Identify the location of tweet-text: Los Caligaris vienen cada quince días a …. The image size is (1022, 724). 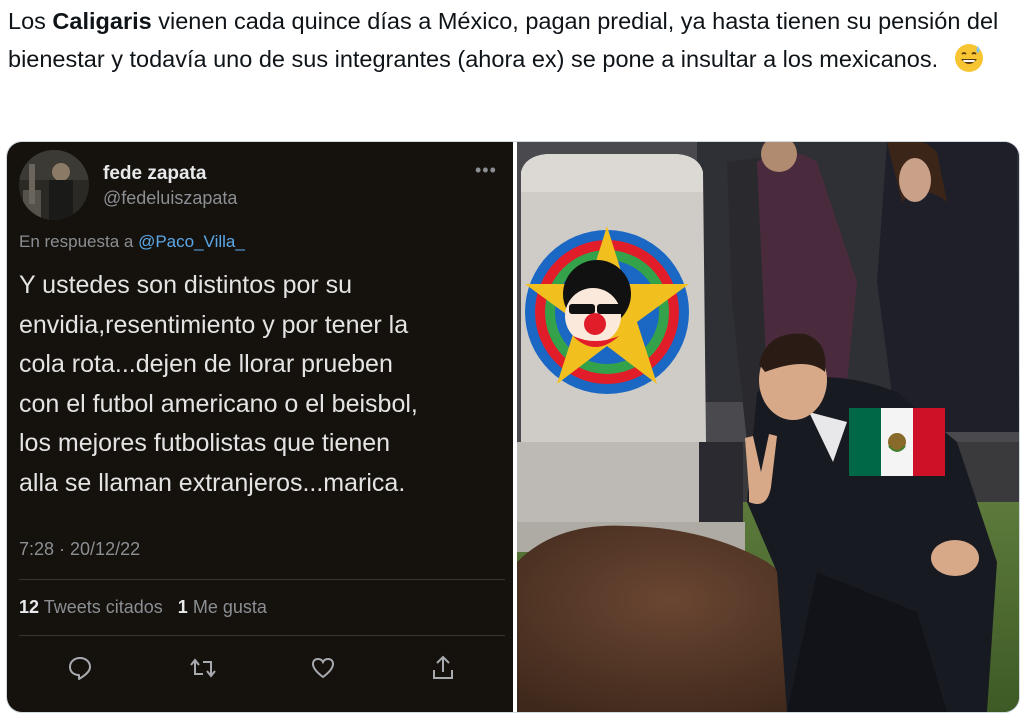
(508, 40).